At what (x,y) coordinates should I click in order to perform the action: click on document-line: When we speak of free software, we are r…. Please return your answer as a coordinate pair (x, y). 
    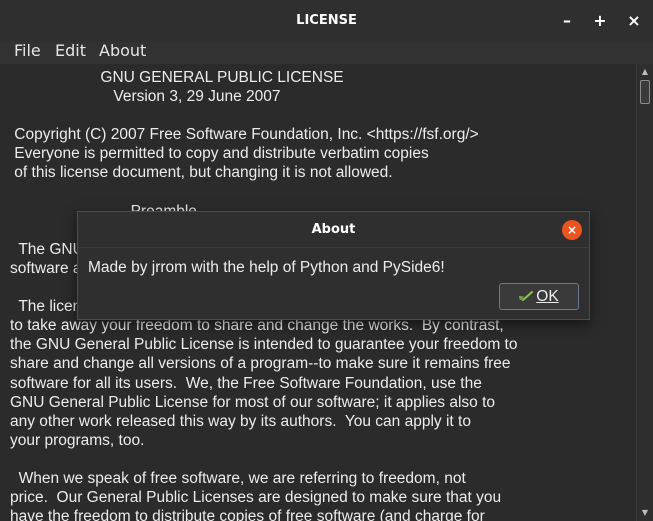
    Looking at the image, I should click on (238, 478).